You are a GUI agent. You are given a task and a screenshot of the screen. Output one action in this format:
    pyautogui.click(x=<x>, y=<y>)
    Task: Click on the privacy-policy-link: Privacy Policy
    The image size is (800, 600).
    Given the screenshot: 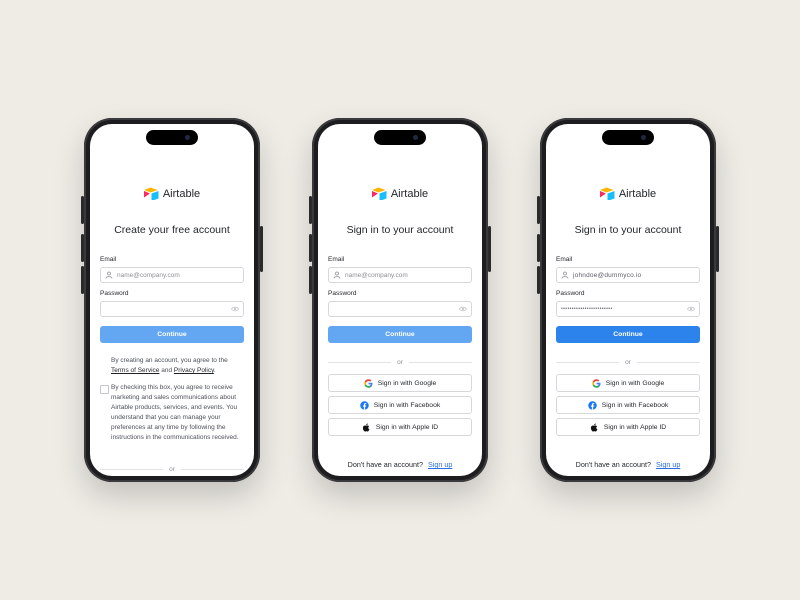 What is the action you would take?
    pyautogui.click(x=194, y=370)
    